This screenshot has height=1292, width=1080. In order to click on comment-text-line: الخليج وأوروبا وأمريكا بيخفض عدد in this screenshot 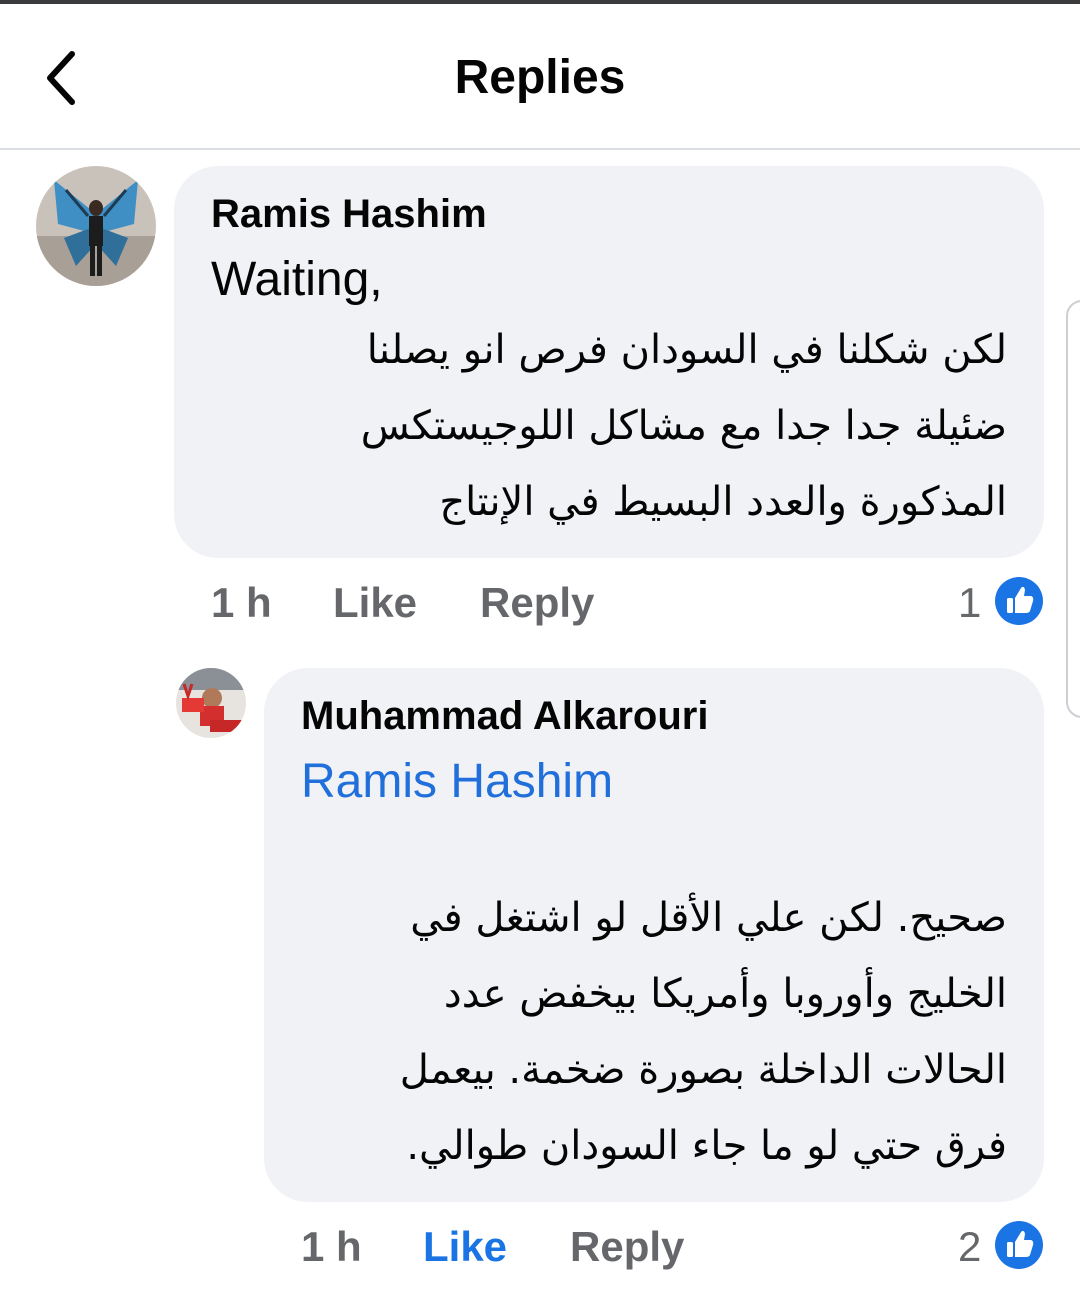, I will do `click(725, 994)`.